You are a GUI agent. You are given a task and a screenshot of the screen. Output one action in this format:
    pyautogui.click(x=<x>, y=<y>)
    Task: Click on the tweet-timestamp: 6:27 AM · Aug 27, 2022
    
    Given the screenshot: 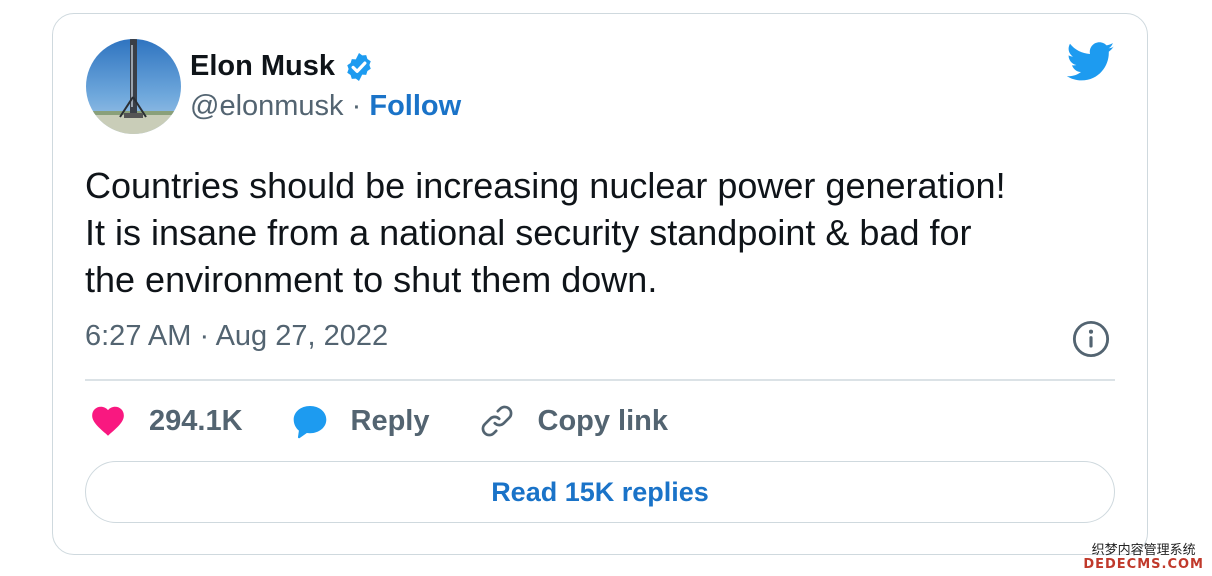 What is the action you would take?
    pyautogui.click(x=236, y=336)
    